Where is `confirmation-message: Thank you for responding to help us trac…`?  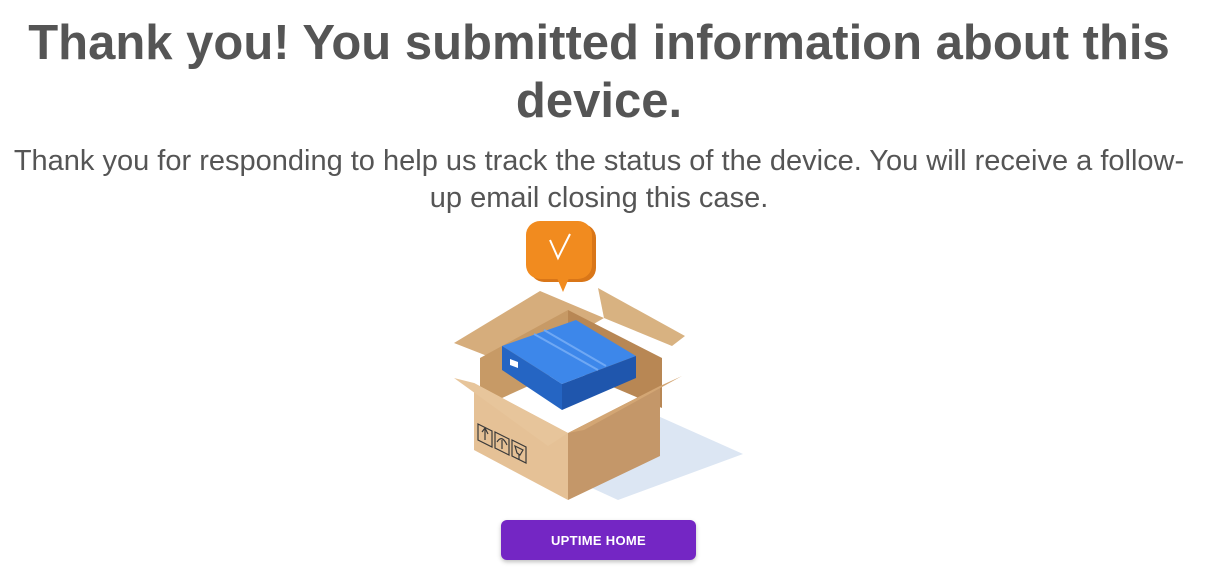 confirmation-message: Thank you for responding to help us trac… is located at coordinates (599, 179).